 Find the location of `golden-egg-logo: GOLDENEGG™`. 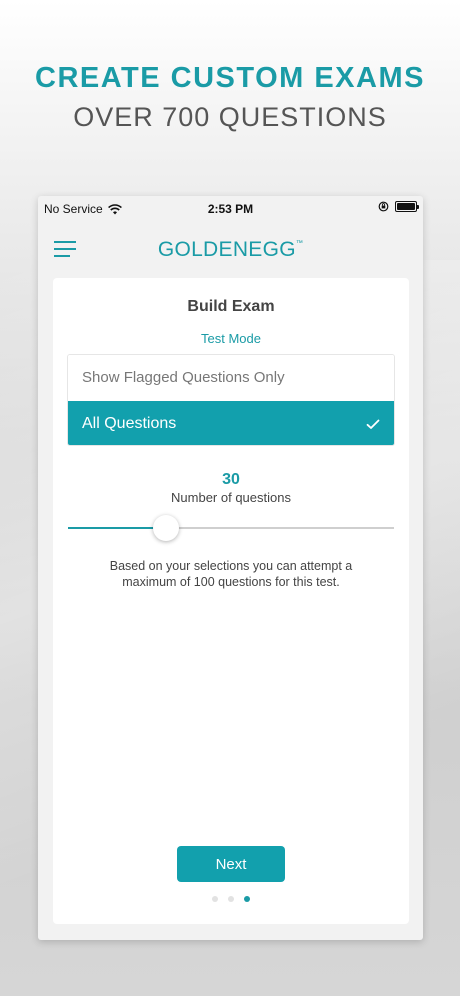

golden-egg-logo: GOLDENEGG™ is located at coordinates (230, 250).